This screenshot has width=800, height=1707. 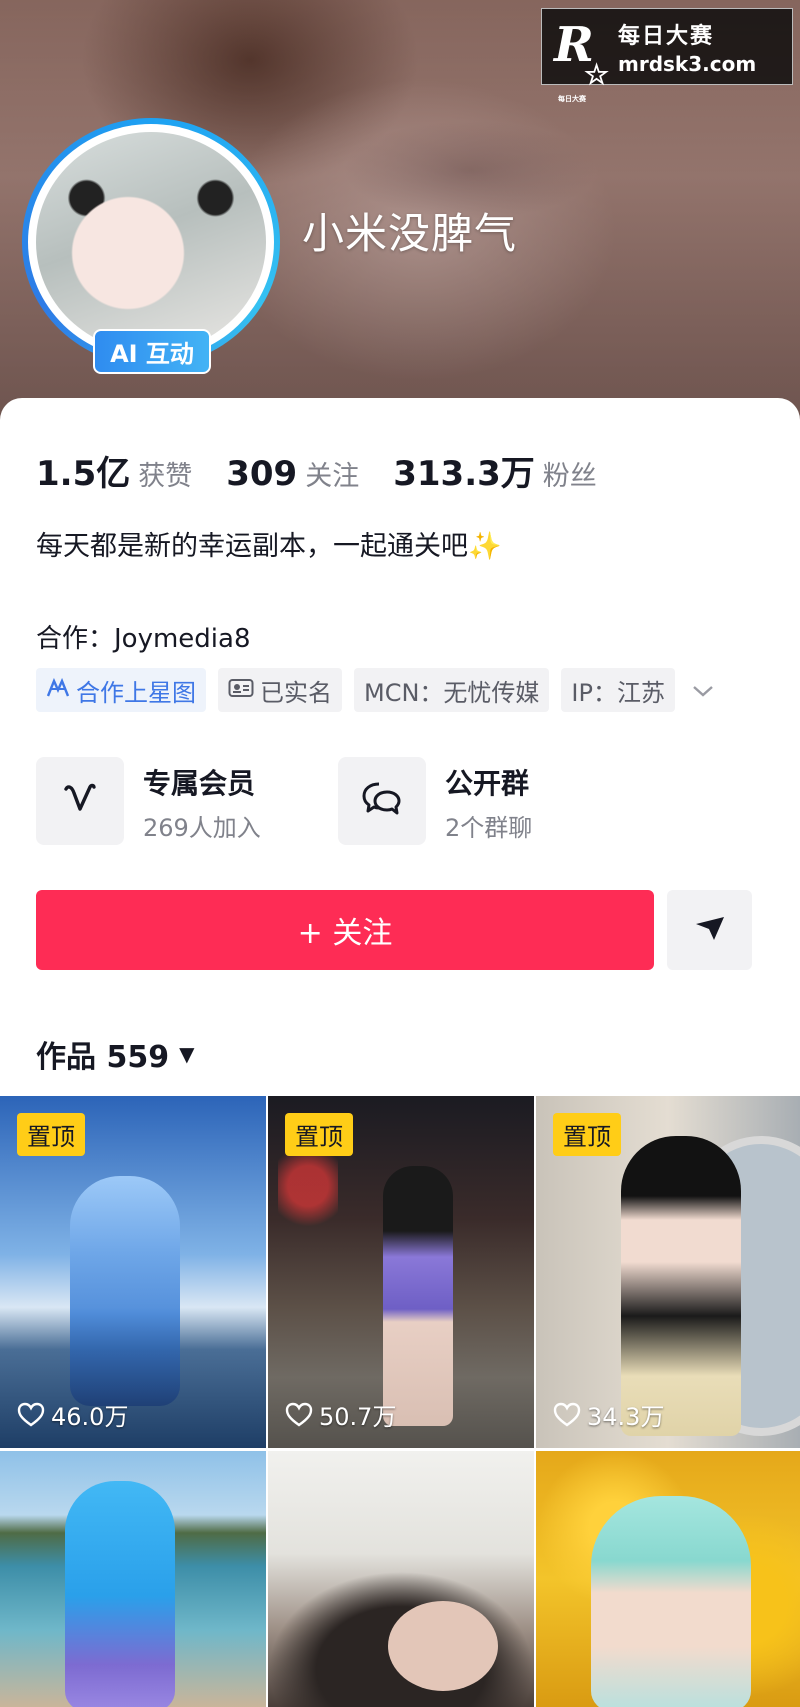 What do you see at coordinates (143, 639) in the screenshot?
I see `cooperation-info: 合作：Joymedia8` at bounding box center [143, 639].